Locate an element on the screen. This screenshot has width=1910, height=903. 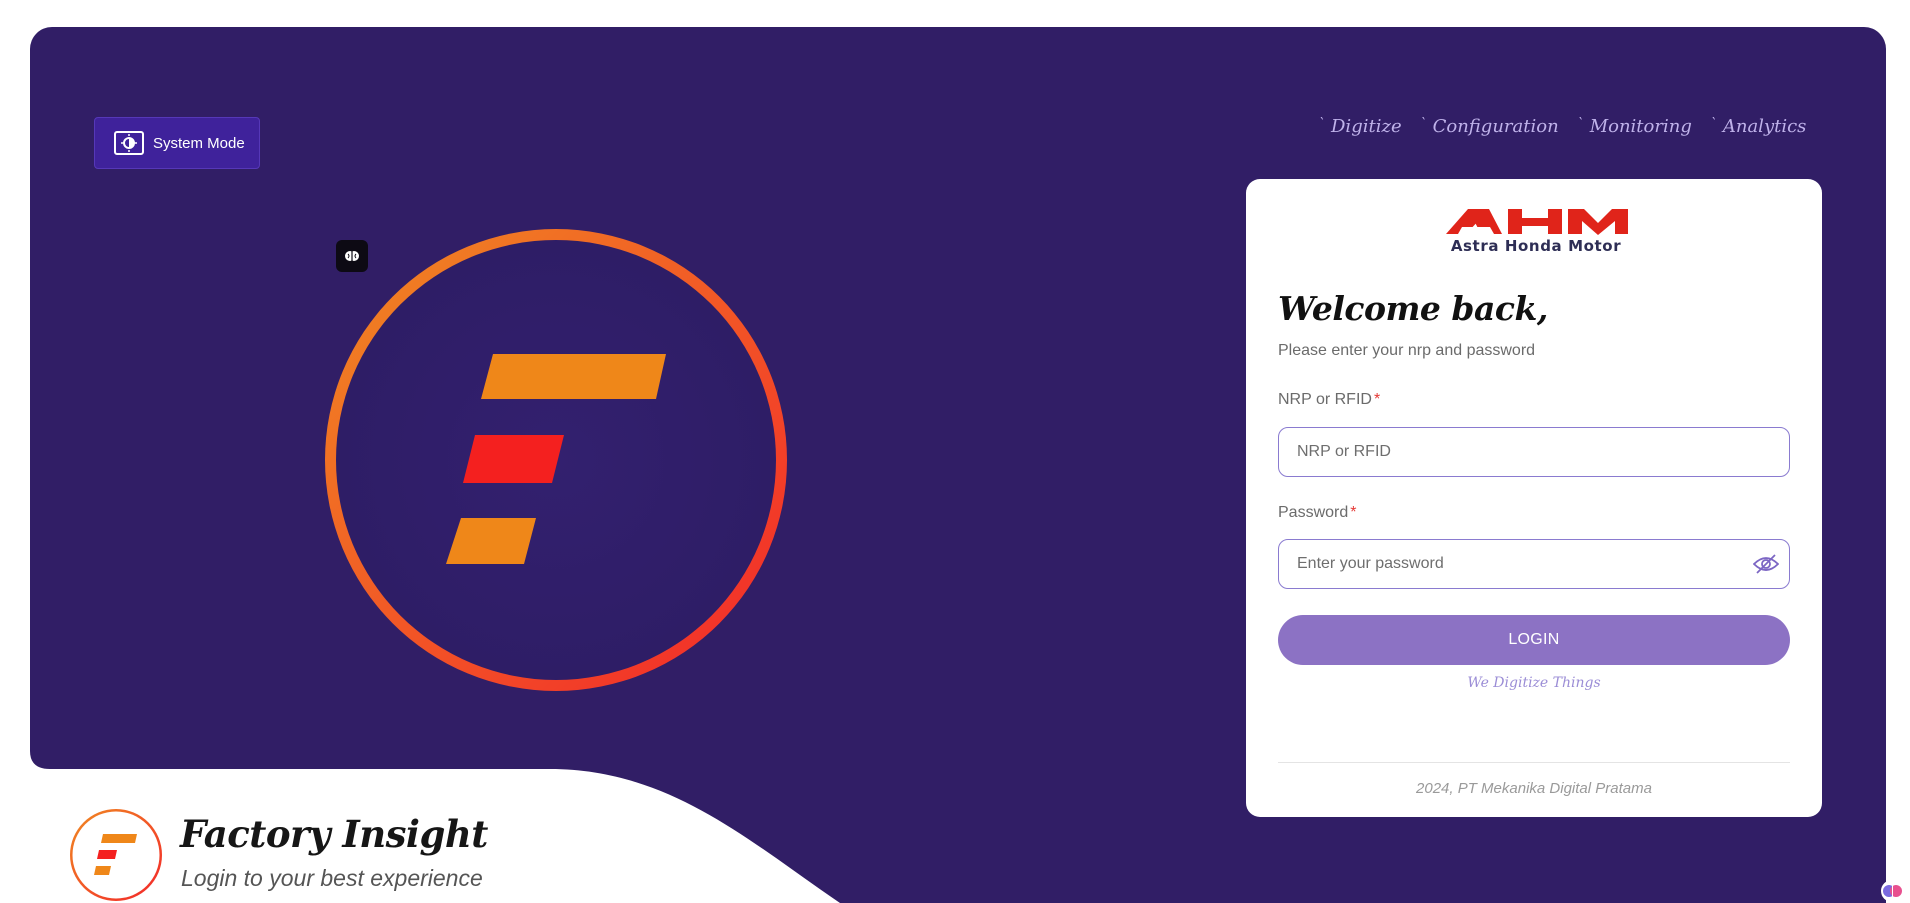
system-mode-label: System Mode is located at coordinates (199, 143).